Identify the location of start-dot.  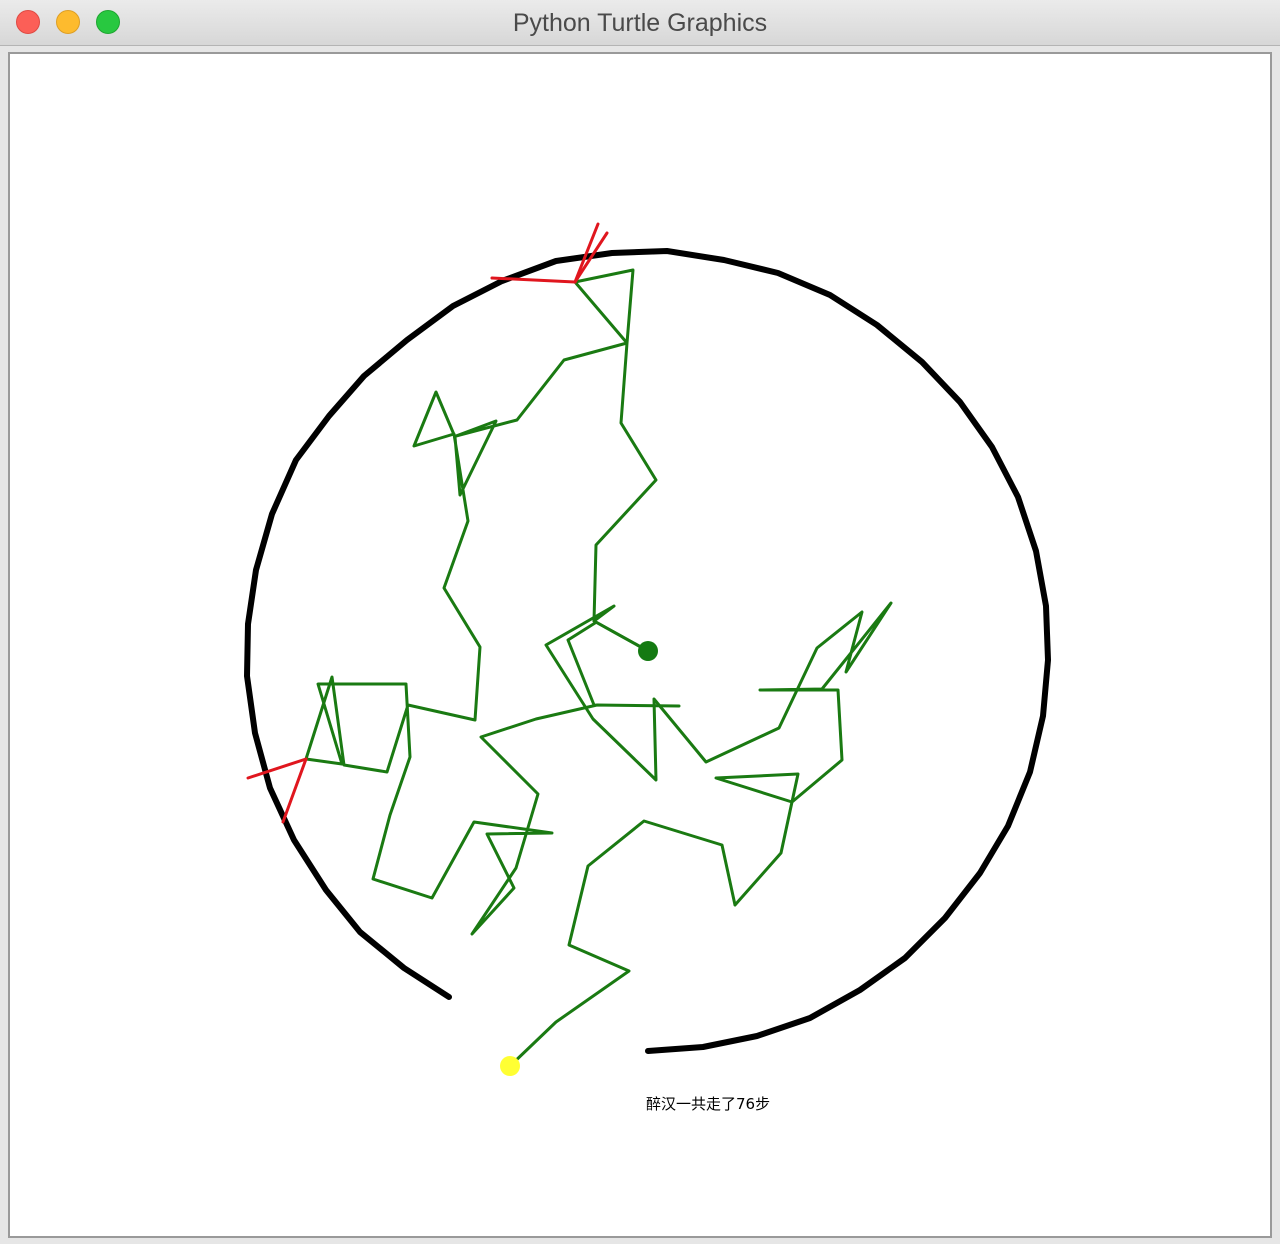
(648, 651).